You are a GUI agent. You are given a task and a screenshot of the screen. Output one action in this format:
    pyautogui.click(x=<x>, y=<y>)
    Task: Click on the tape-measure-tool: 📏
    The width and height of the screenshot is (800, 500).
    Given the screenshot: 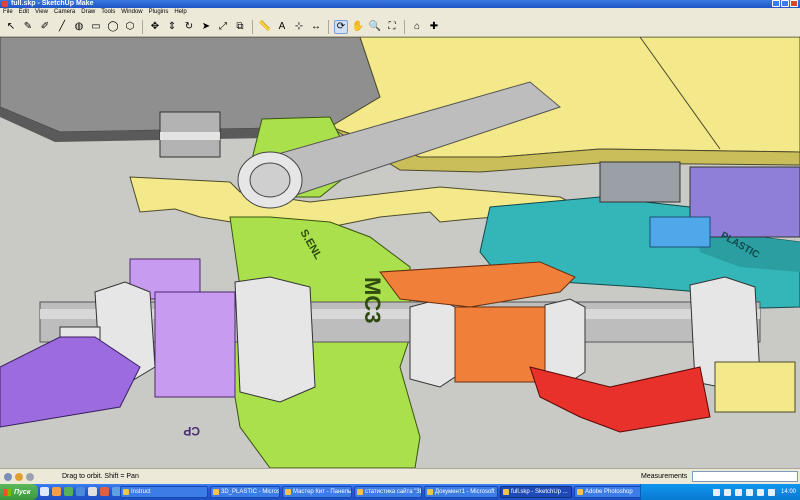 What is the action you would take?
    pyautogui.click(x=265, y=27)
    